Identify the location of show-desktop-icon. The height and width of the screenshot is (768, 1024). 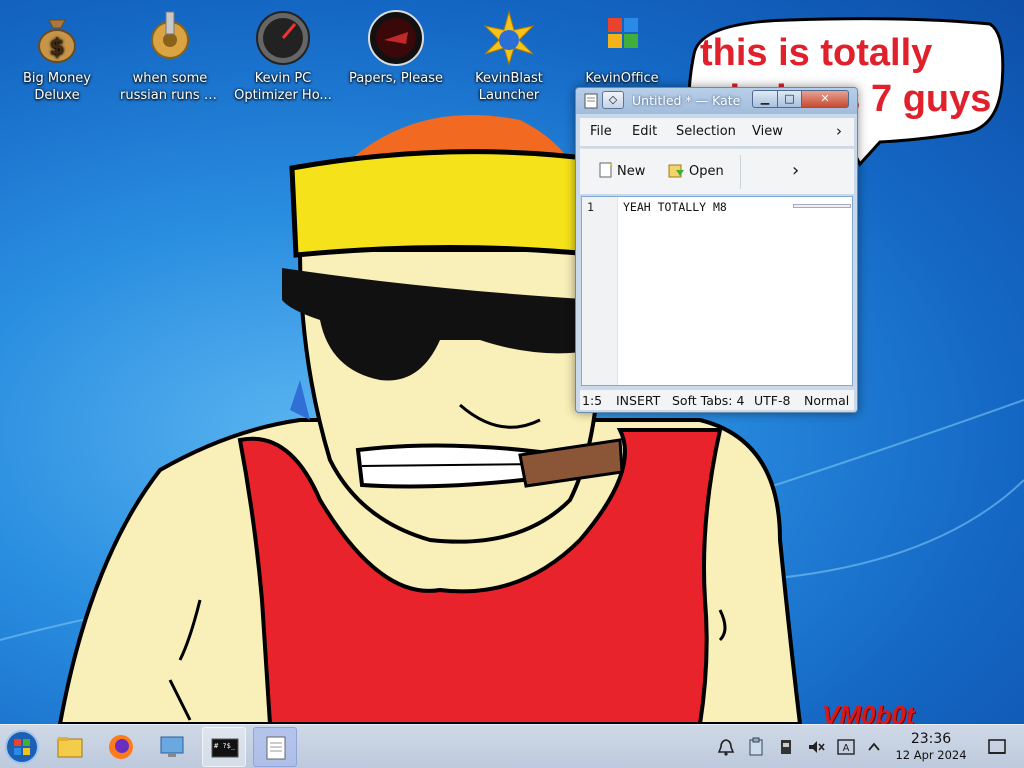
(997, 747).